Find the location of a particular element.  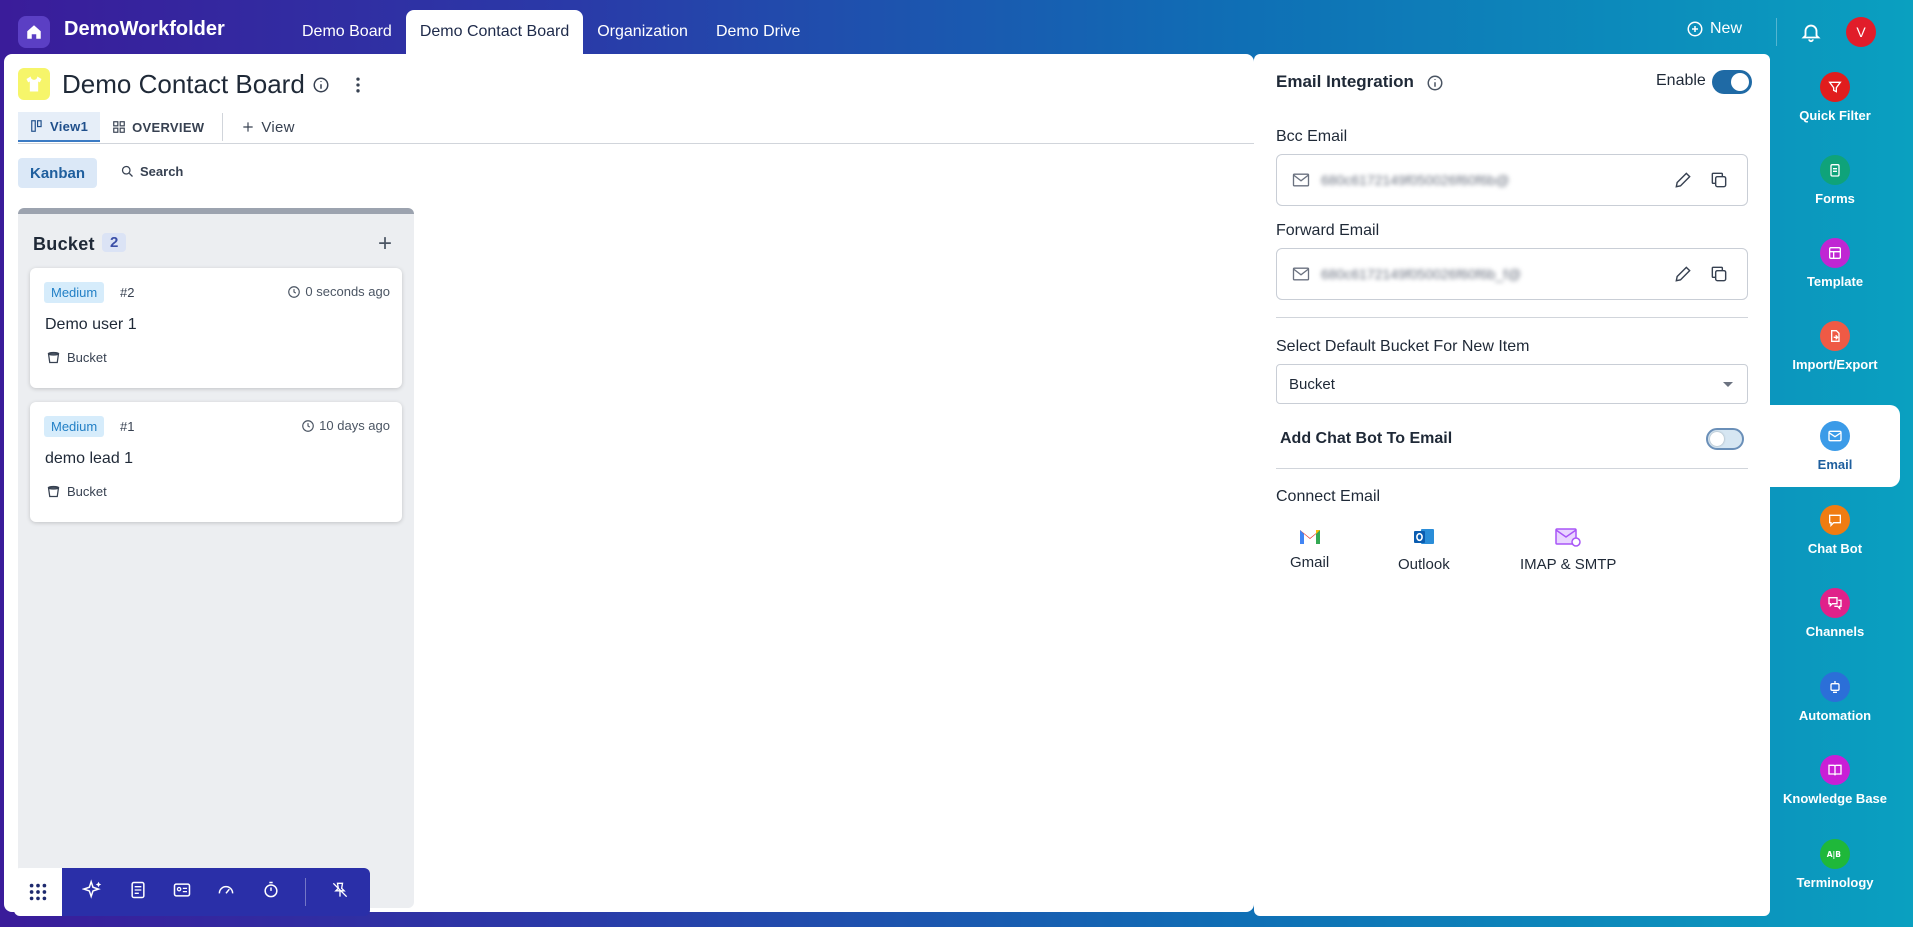

ab-icon: A|B is located at coordinates (1835, 853).